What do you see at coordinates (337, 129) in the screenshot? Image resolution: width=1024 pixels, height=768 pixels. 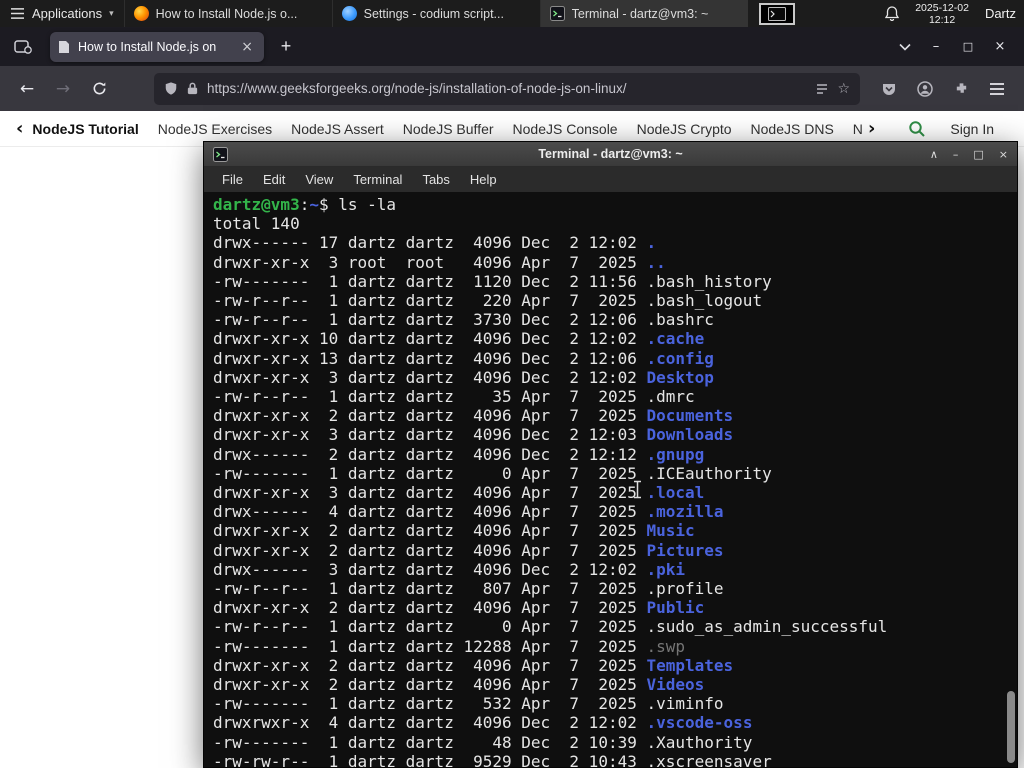 I see `site-nav-item-assert: NodeJS Assert` at bounding box center [337, 129].